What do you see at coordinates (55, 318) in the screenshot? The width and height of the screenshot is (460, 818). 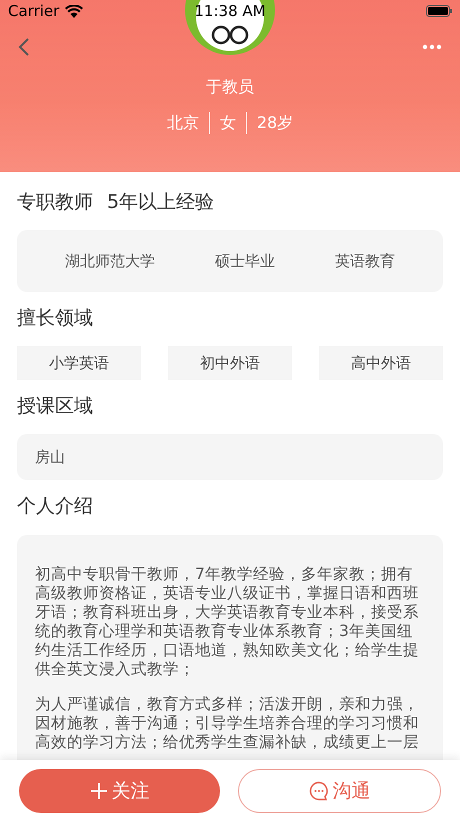 I see `section-title: 擅长领域` at bounding box center [55, 318].